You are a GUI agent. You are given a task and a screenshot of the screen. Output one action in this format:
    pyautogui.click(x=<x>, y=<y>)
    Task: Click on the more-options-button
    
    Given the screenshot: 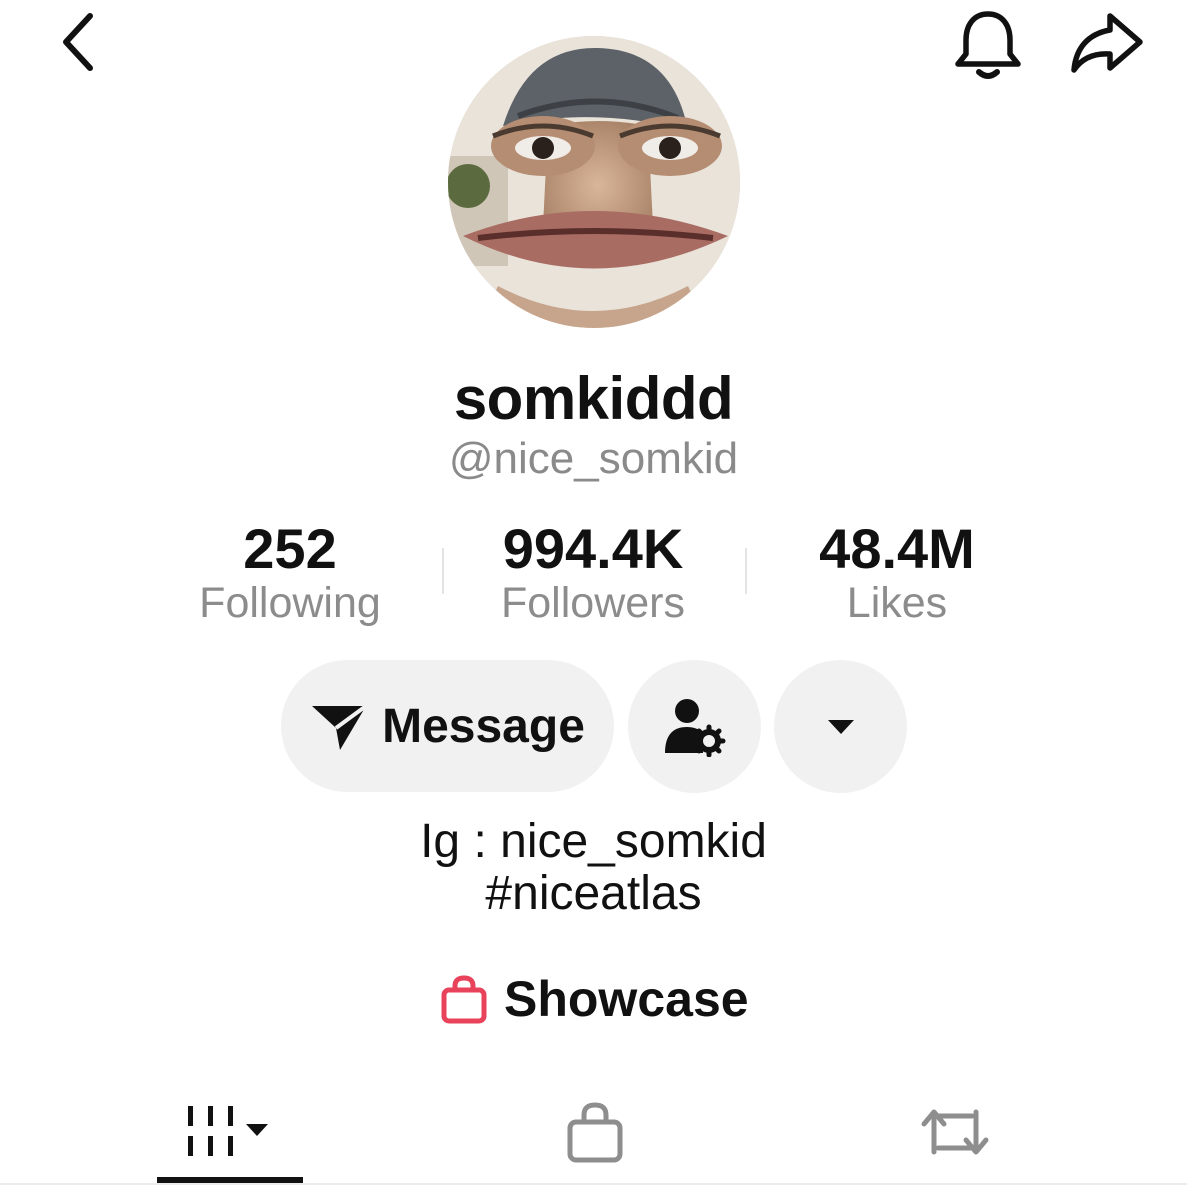 What is the action you would take?
    pyautogui.click(x=840, y=726)
    